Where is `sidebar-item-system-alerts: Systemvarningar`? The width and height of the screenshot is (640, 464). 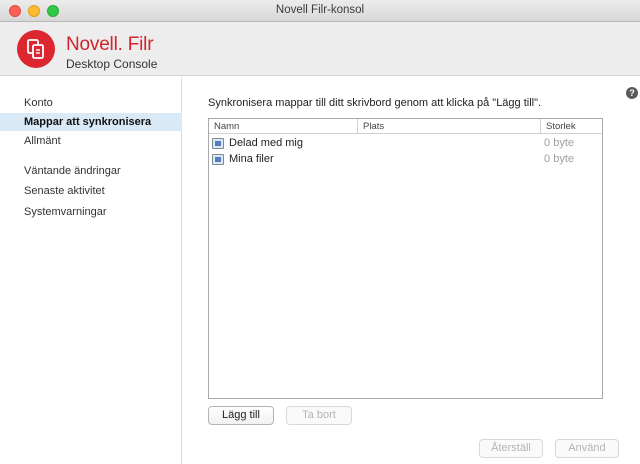 sidebar-item-system-alerts: Systemvarningar is located at coordinates (91, 212).